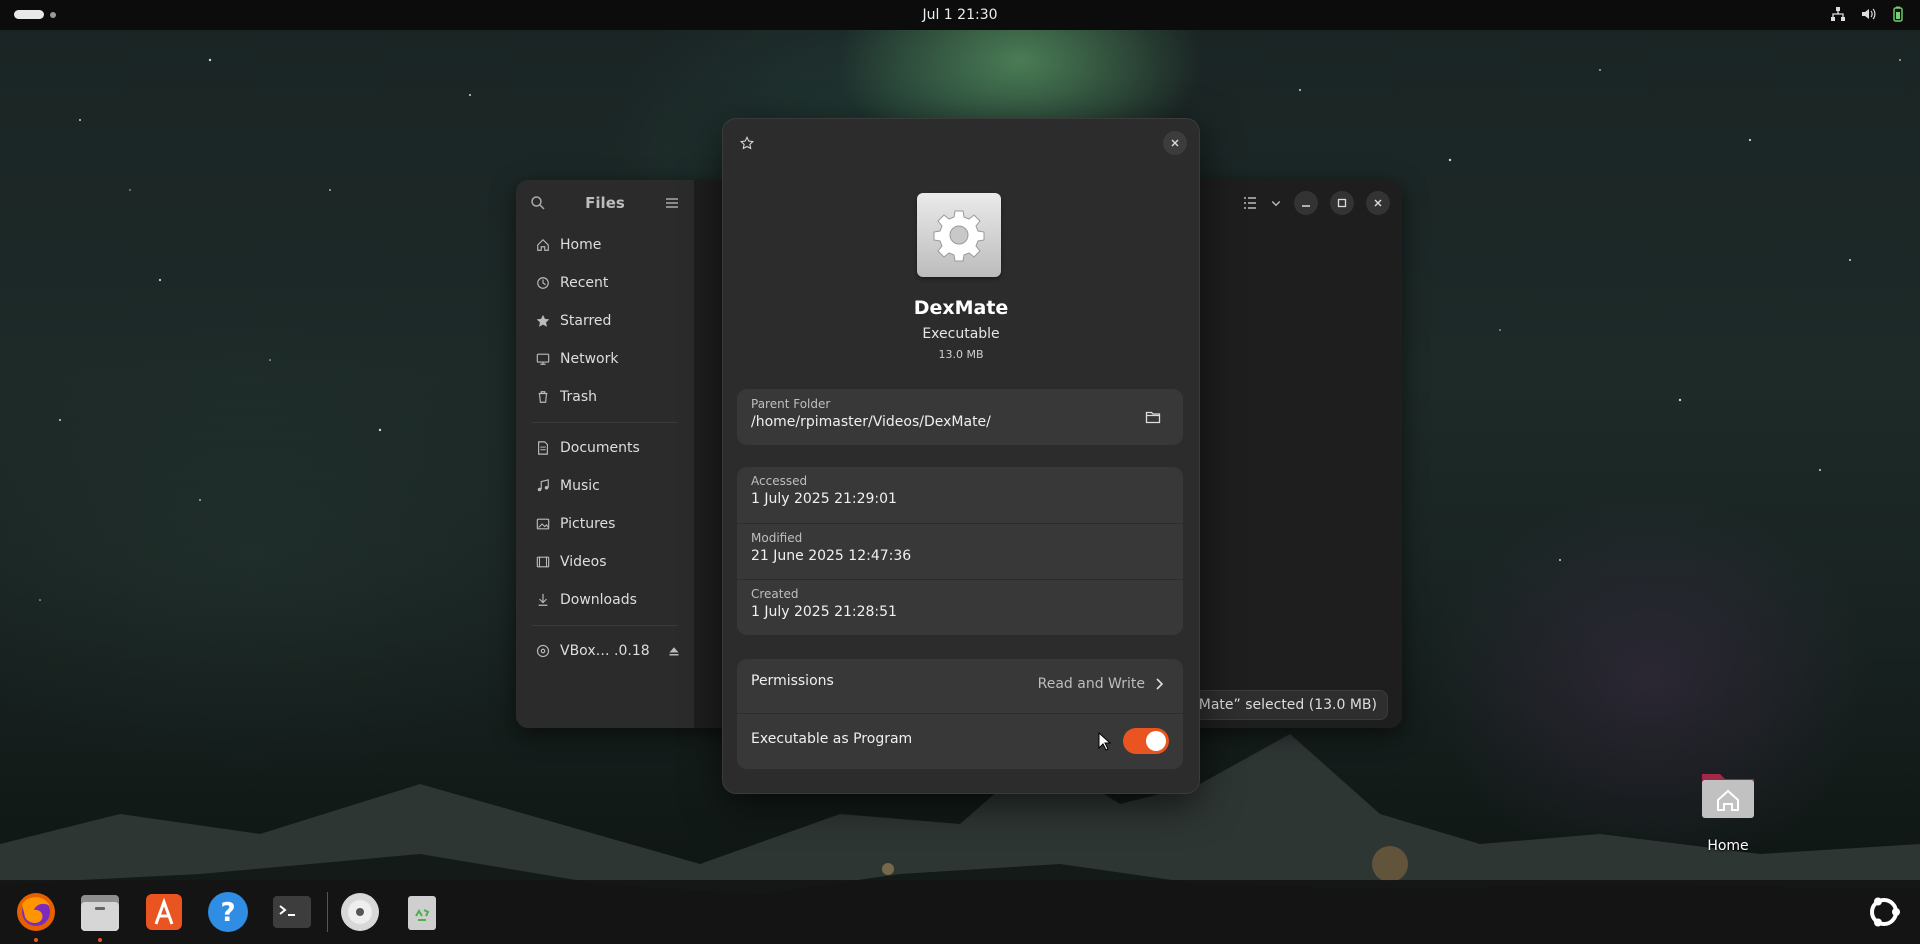  I want to click on star-button, so click(747, 143).